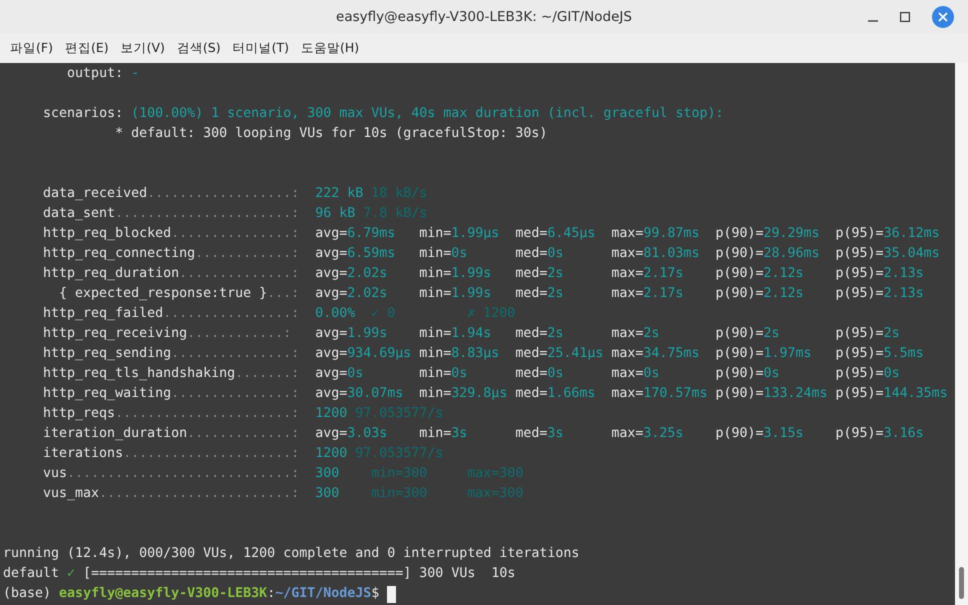  I want to click on scrollbar-thumb, so click(961, 583).